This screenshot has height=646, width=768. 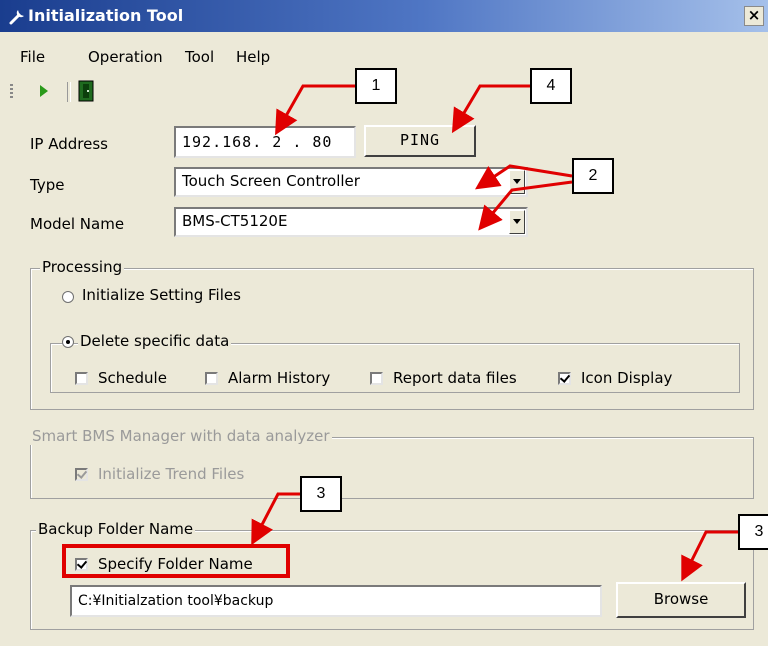 I want to click on wrench-icon, so click(x=16, y=17).